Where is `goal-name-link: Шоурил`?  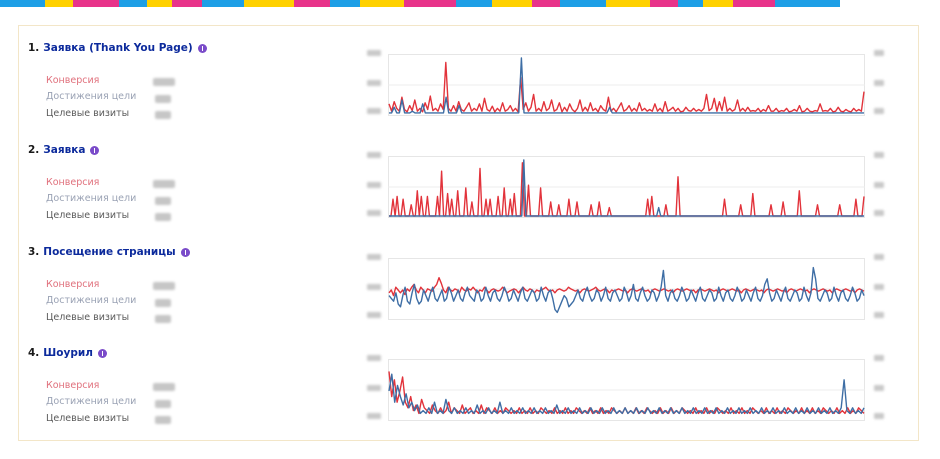
goal-name-link: Шоурил is located at coordinates (68, 353).